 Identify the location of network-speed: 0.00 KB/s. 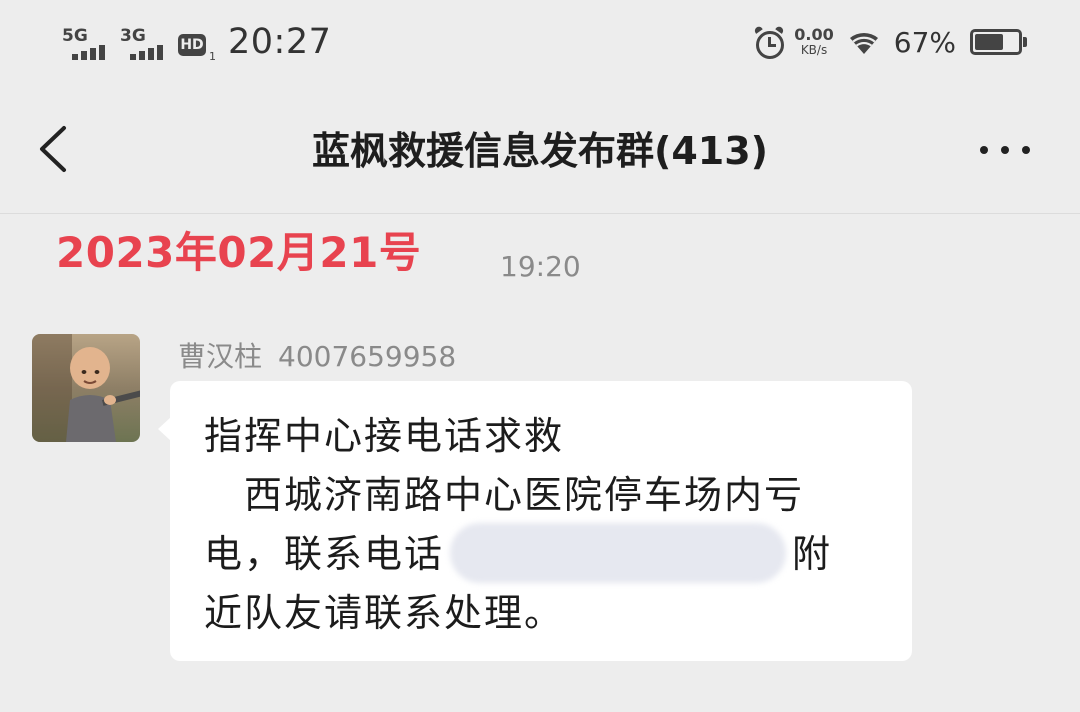
(814, 41).